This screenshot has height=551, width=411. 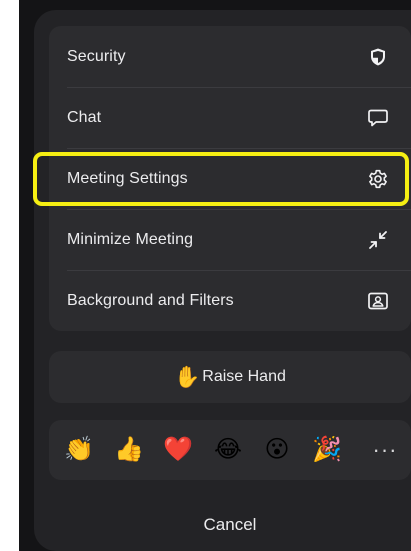 I want to click on minimize-arrows-icon, so click(x=378, y=240).